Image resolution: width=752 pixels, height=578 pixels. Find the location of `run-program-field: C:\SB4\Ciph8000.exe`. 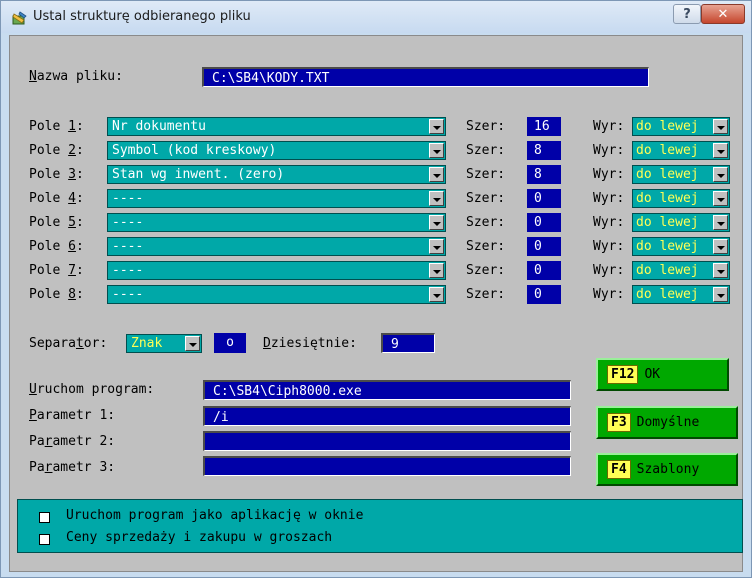

run-program-field: C:\SB4\Ciph8000.exe is located at coordinates (387, 390).